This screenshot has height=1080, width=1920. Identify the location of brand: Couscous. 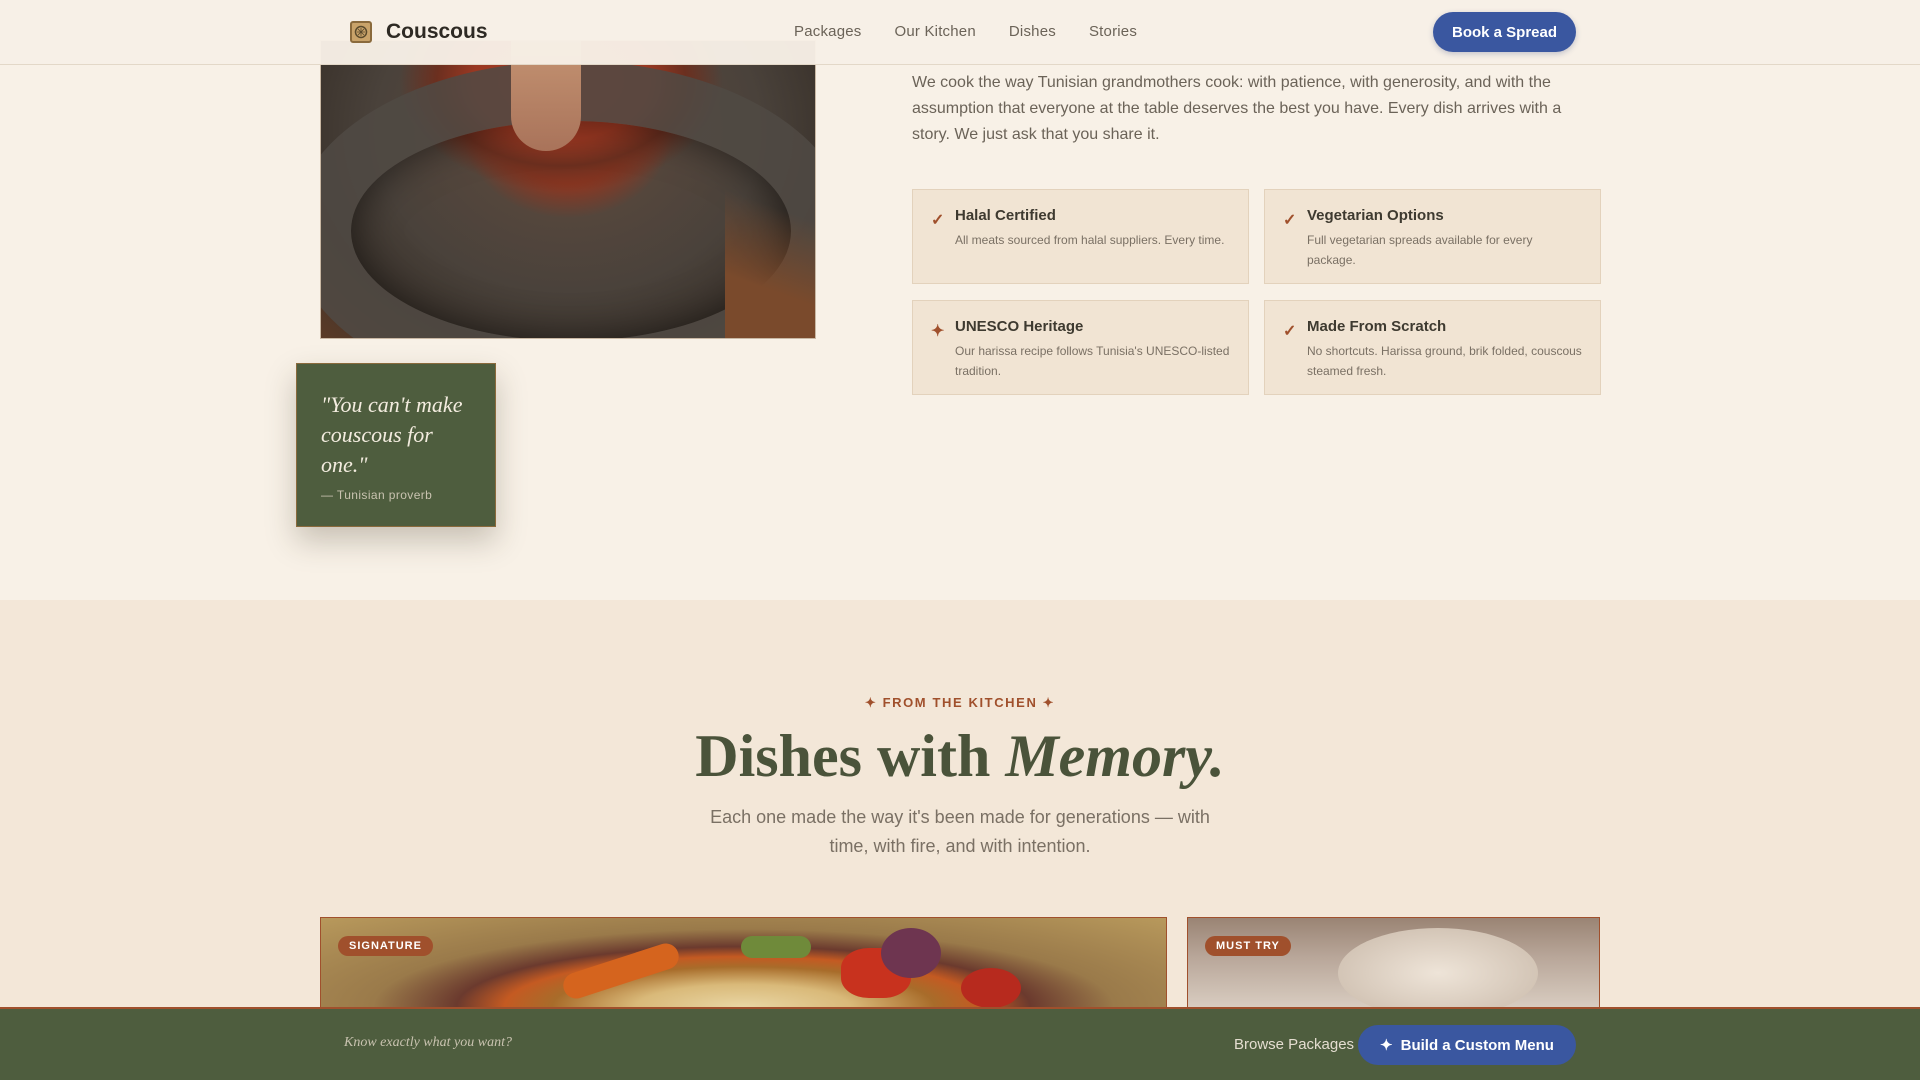
(419, 32).